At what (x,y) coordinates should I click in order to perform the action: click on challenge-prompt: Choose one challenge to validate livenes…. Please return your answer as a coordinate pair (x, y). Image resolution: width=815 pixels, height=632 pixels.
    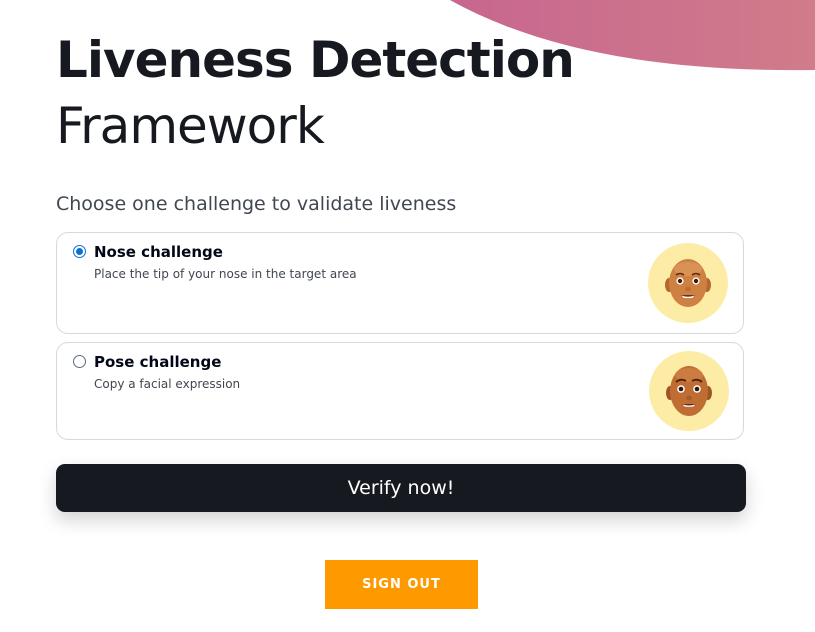
    Looking at the image, I should click on (256, 204).